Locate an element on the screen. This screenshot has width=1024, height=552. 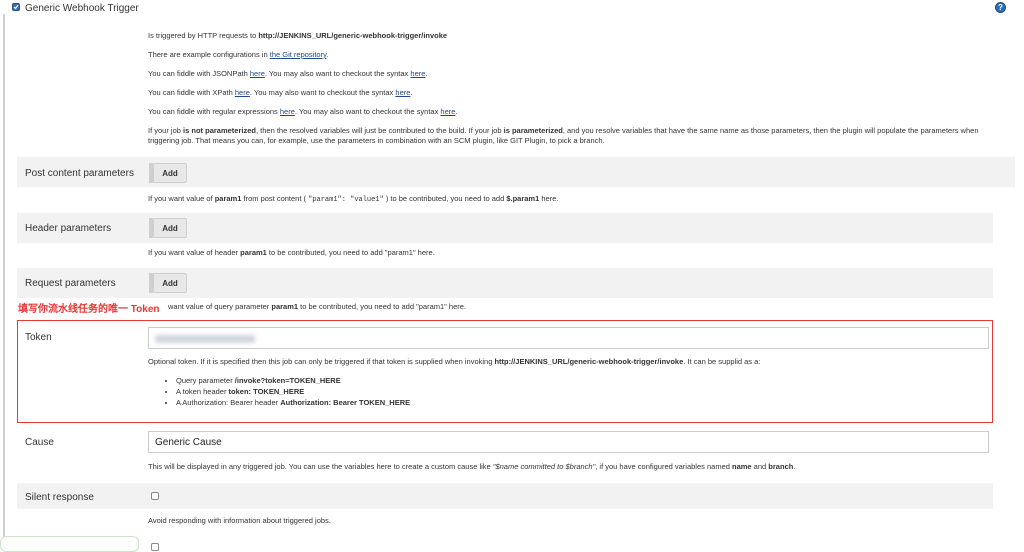
bottom-floating-panel is located at coordinates (69, 544).